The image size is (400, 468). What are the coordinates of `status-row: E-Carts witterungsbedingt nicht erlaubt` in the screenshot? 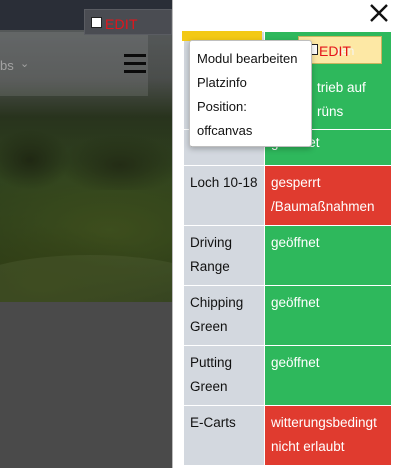 It's located at (287, 435).